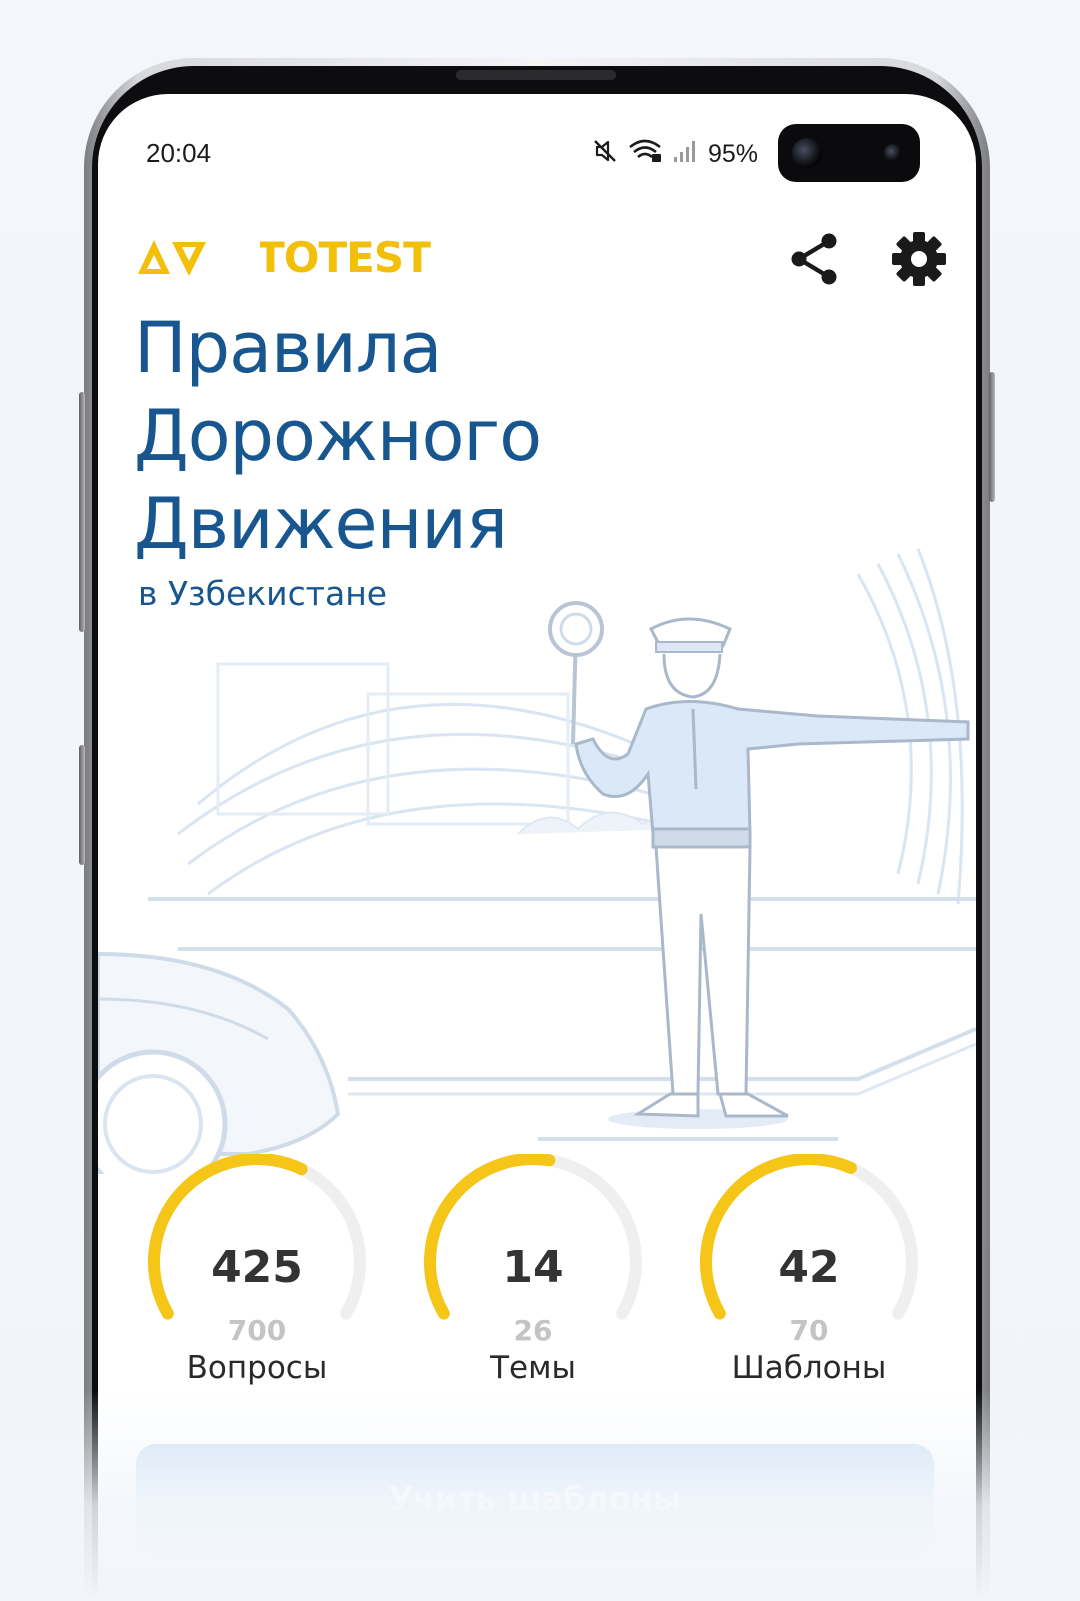 This screenshot has height=1601, width=1080. Describe the element at coordinates (257, 1267) in the screenshot. I see `stat-value: 425` at that location.